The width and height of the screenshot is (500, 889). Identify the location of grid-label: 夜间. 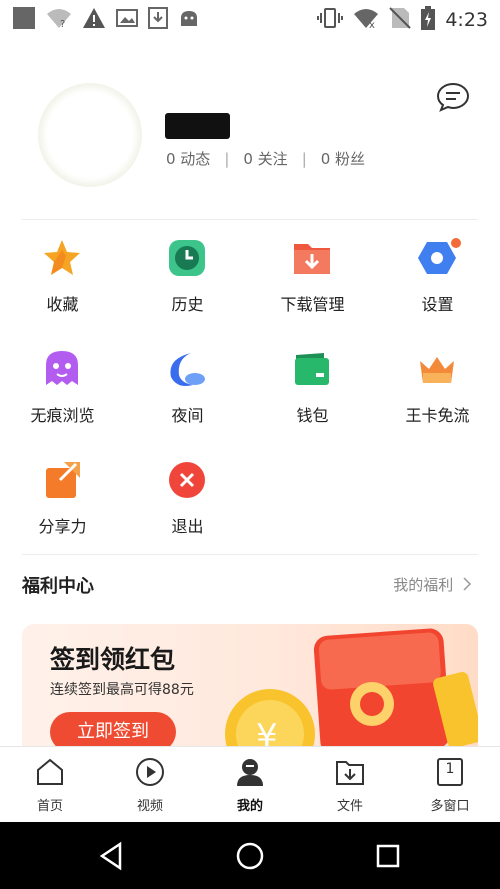
(187, 415).